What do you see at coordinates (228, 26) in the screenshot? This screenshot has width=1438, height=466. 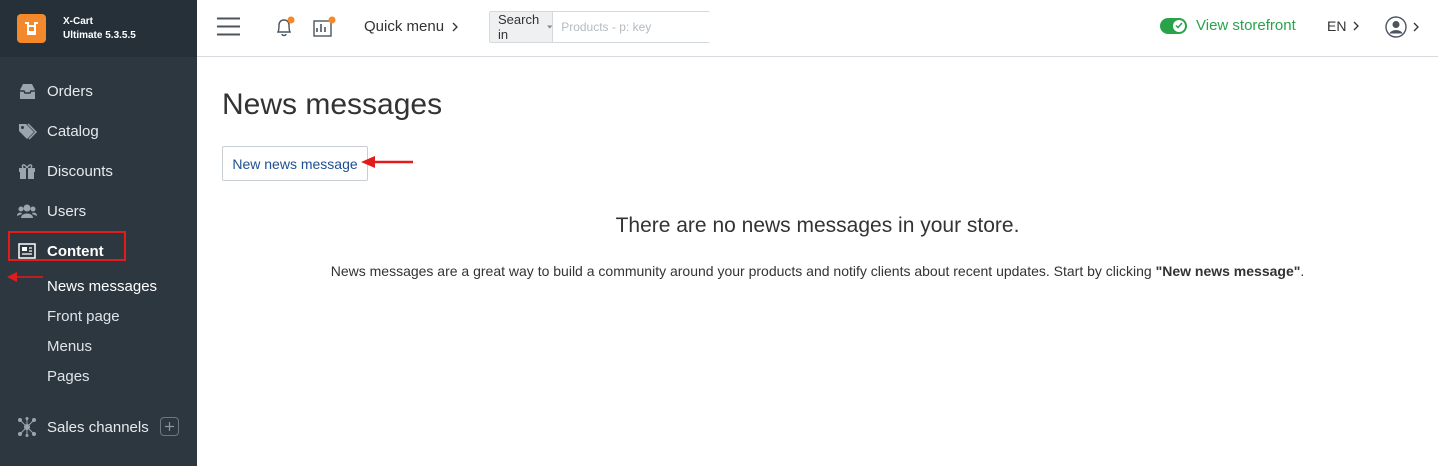 I see `hamburger-menu-icon` at bounding box center [228, 26].